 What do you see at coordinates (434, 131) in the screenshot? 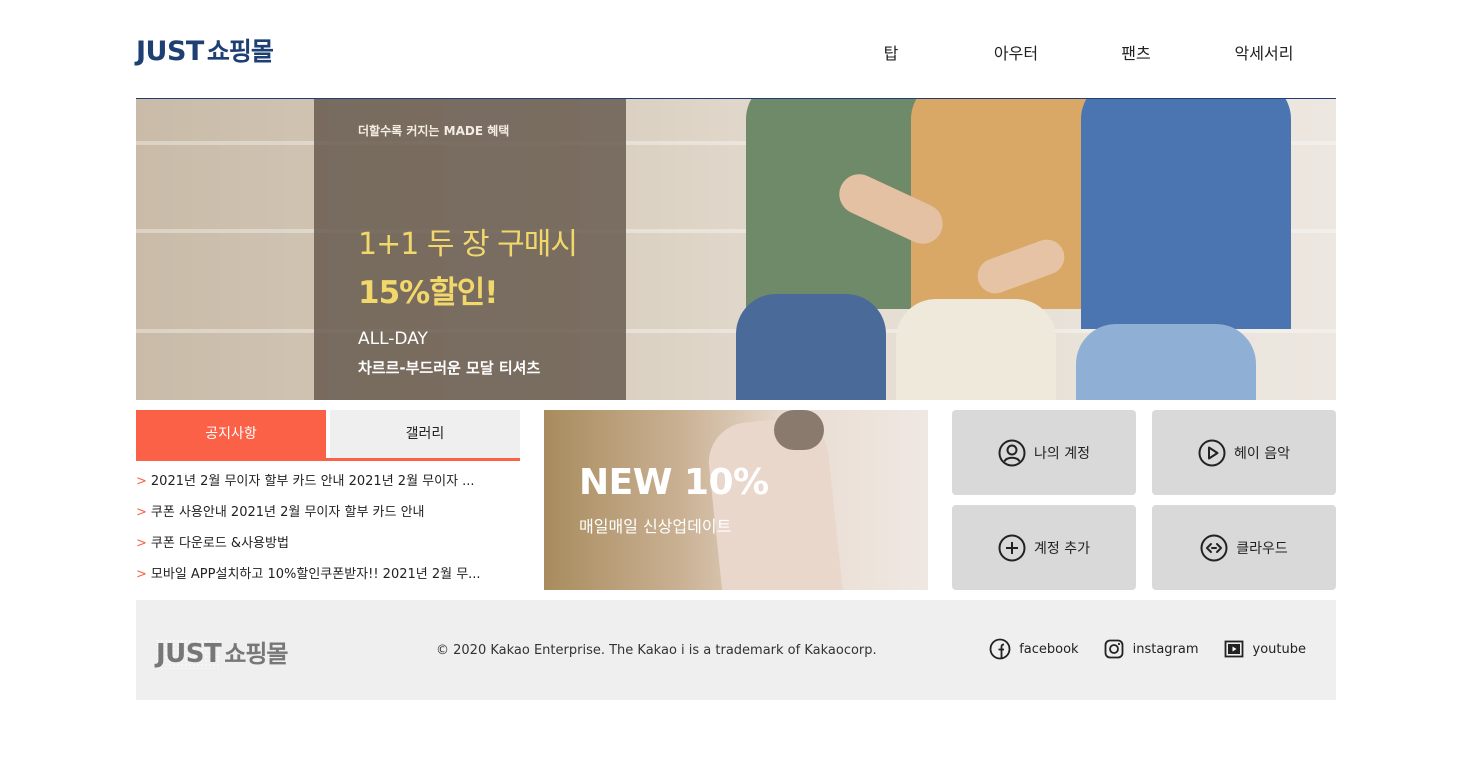
I see `hero-tagline: 더할수록 커지는 MADE 혜택` at bounding box center [434, 131].